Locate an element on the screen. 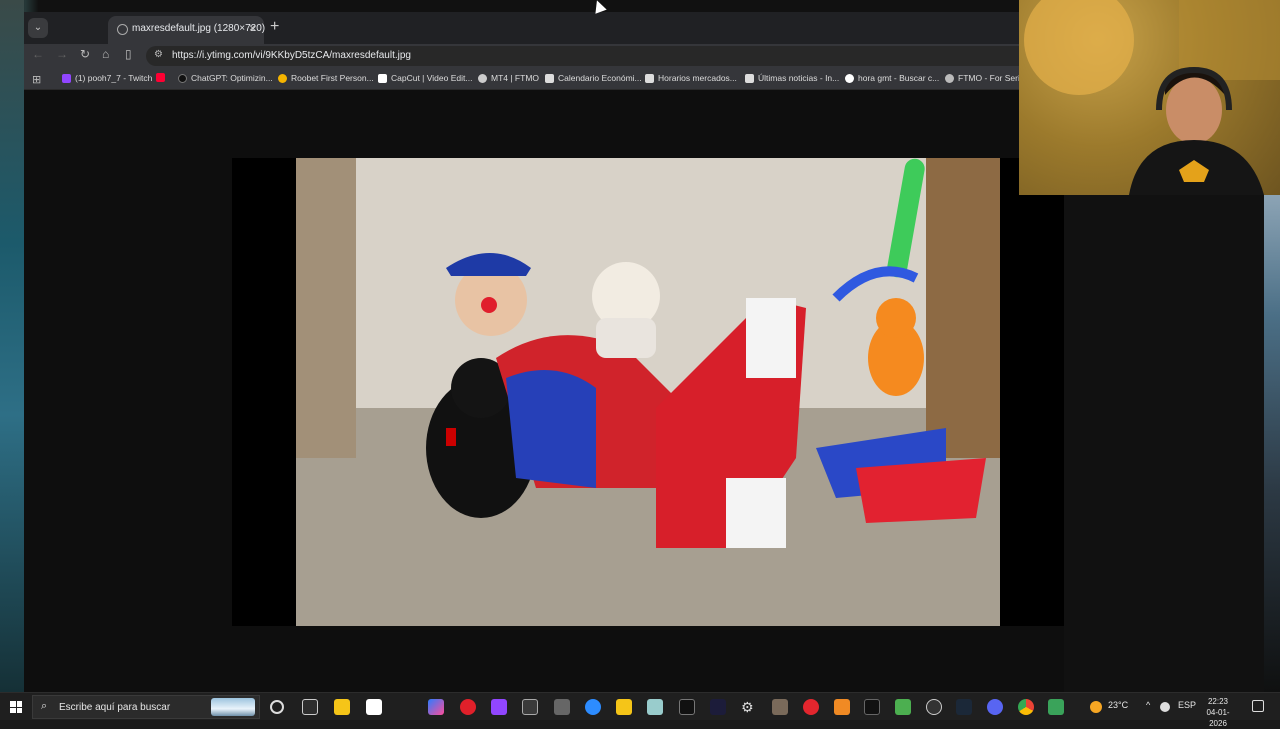 This screenshot has width=1280, height=729. tab-bar: ⌄ maxresdefault.jpg (1280×720) × + is located at coordinates (544, 28).